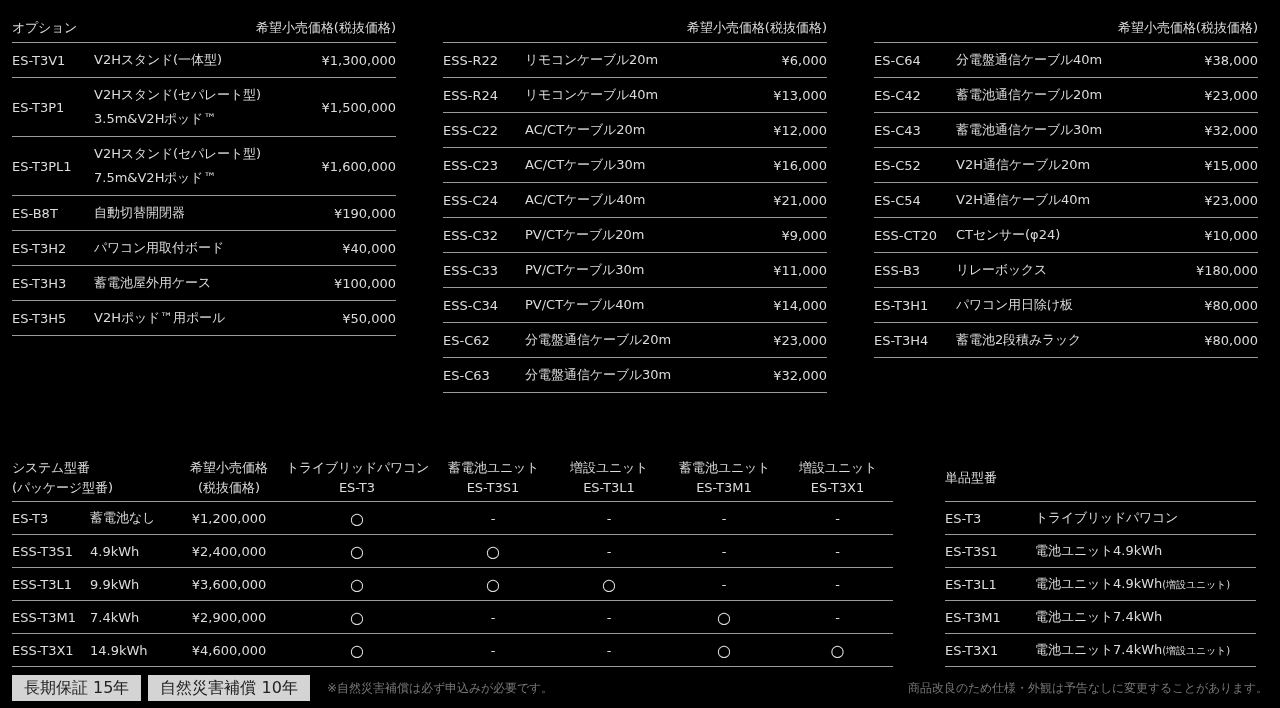 This screenshot has height=708, width=1280. Describe the element at coordinates (358, 107) in the screenshot. I see `price: ¥1,500,000` at that location.